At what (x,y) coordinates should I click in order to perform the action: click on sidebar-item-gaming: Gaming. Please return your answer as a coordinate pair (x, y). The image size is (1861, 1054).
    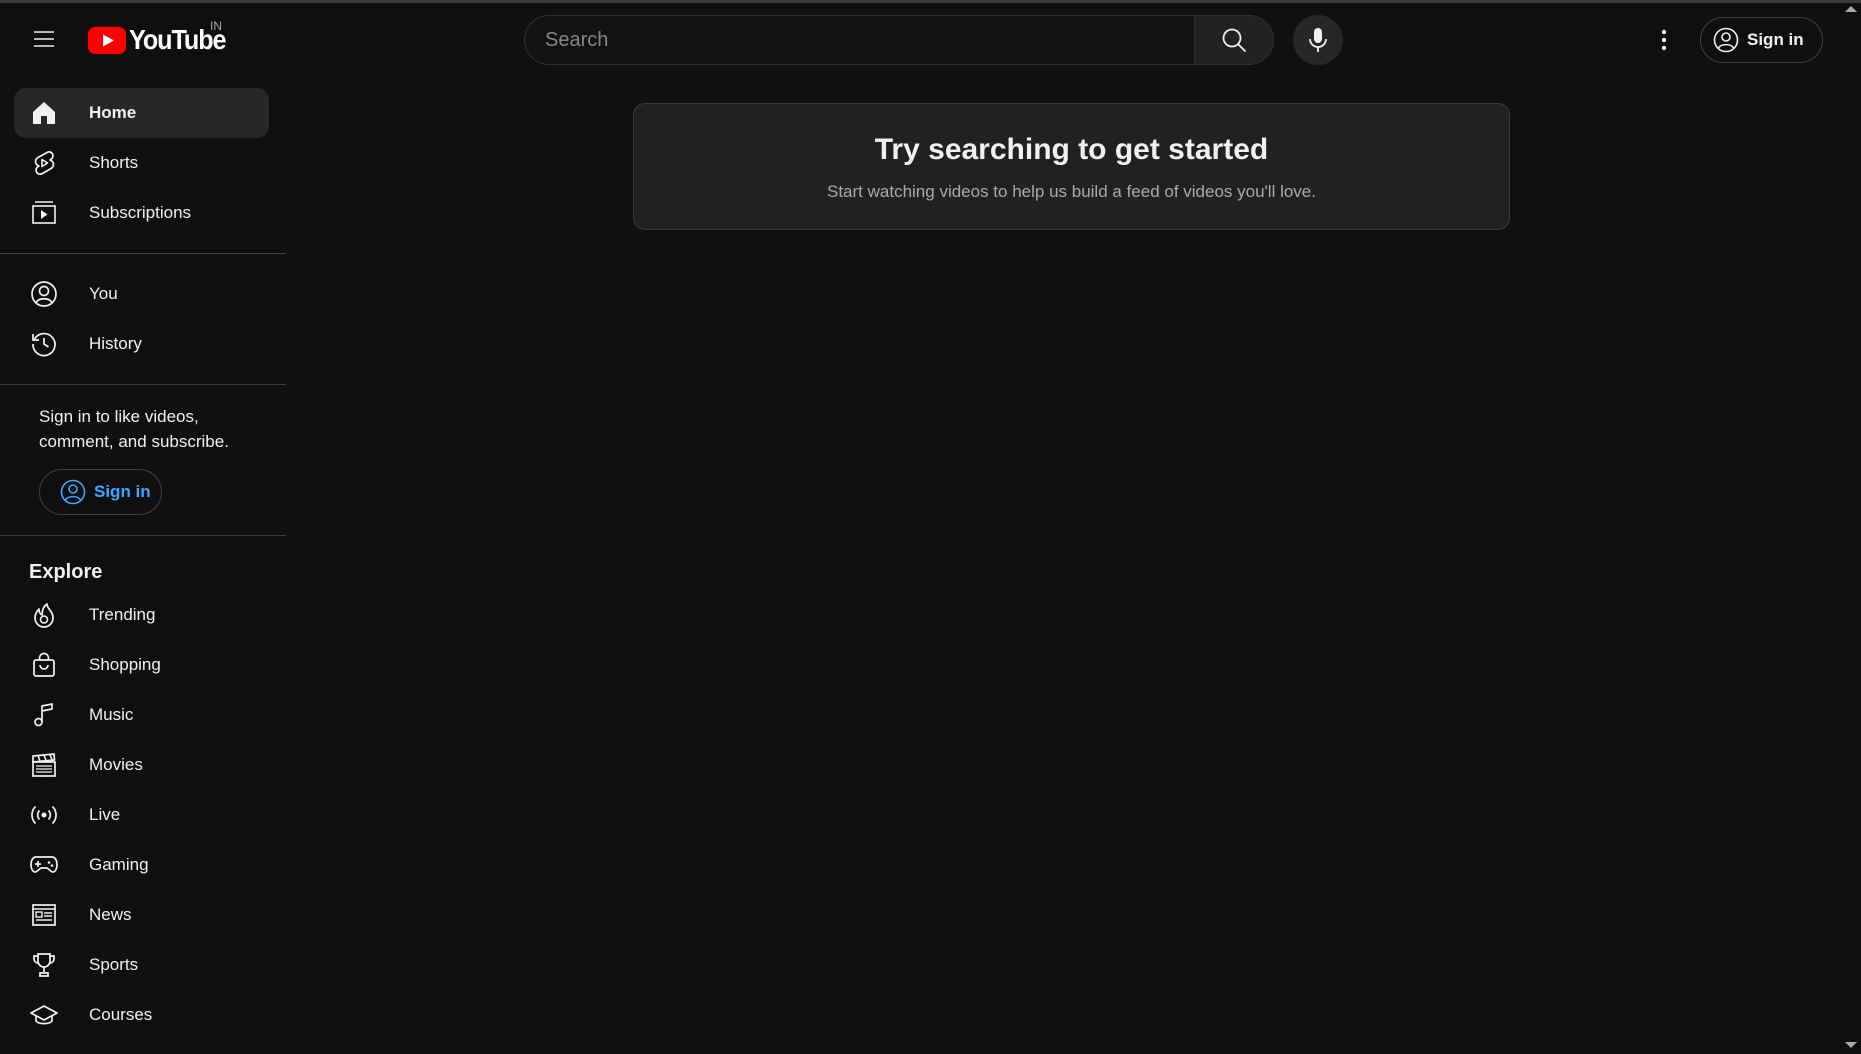
    Looking at the image, I should click on (141, 865).